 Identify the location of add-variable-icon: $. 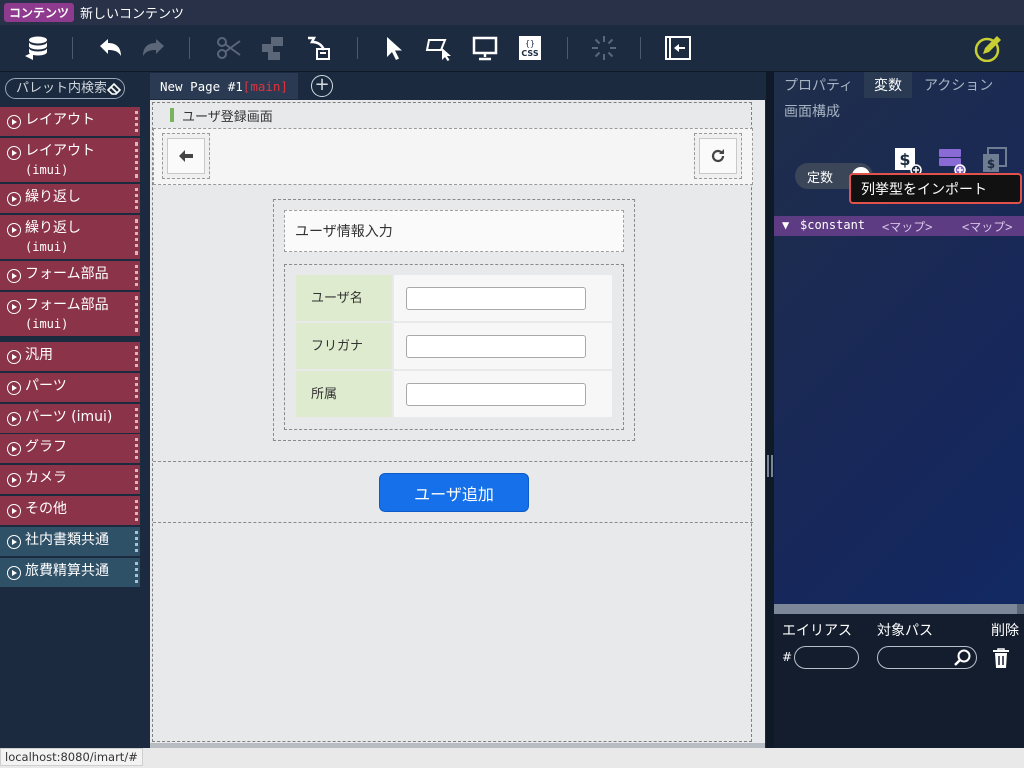
(907, 161).